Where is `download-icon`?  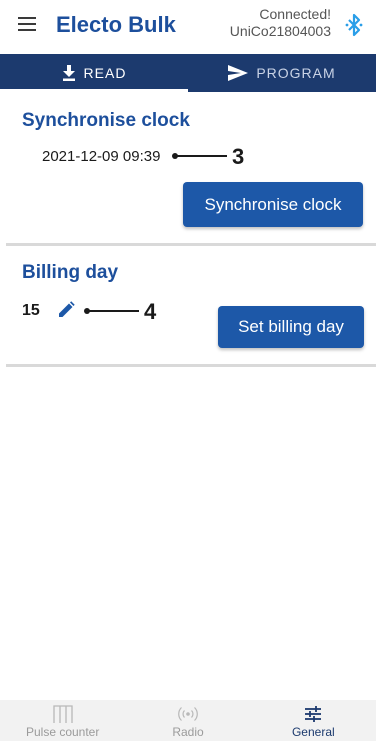 download-icon is located at coordinates (68, 73).